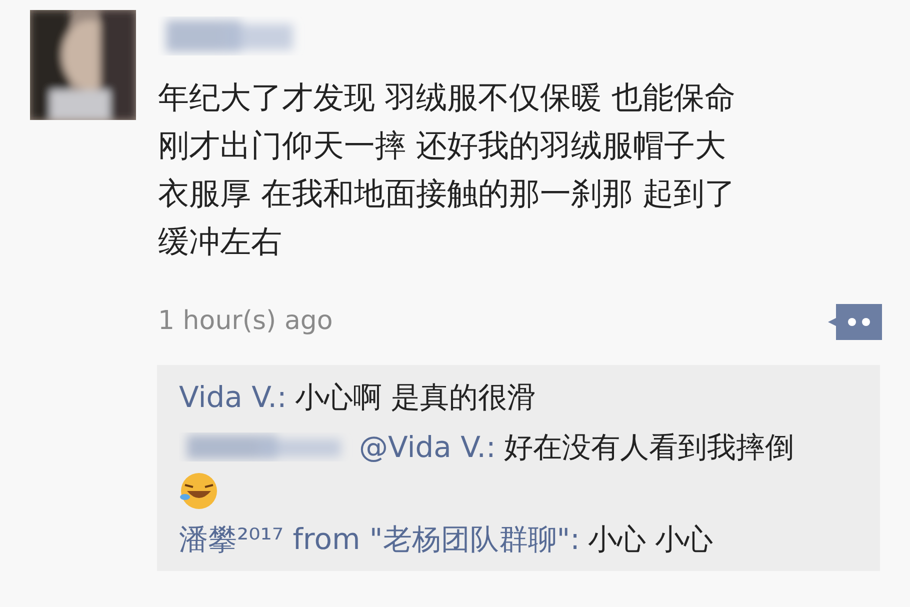  I want to click on comment-author: 潘攀²⁰¹⁷ from "老杨团队群聊":, so click(379, 539).